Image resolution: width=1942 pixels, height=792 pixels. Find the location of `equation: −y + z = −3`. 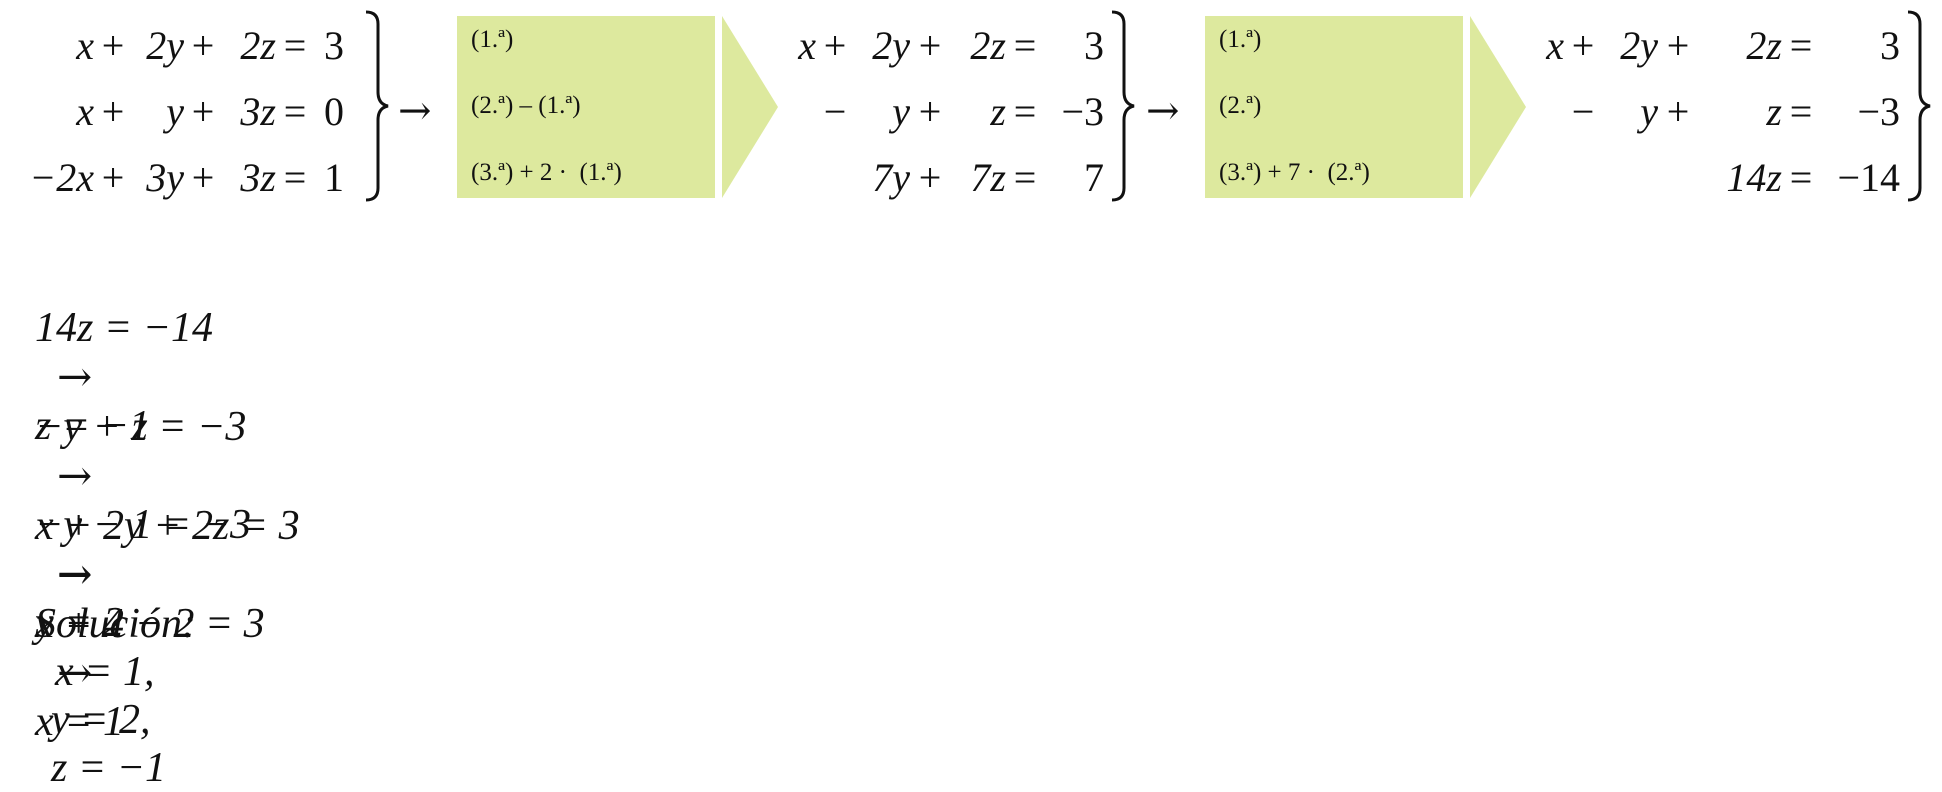

equation: −y + z = −3 is located at coordinates (141, 427).